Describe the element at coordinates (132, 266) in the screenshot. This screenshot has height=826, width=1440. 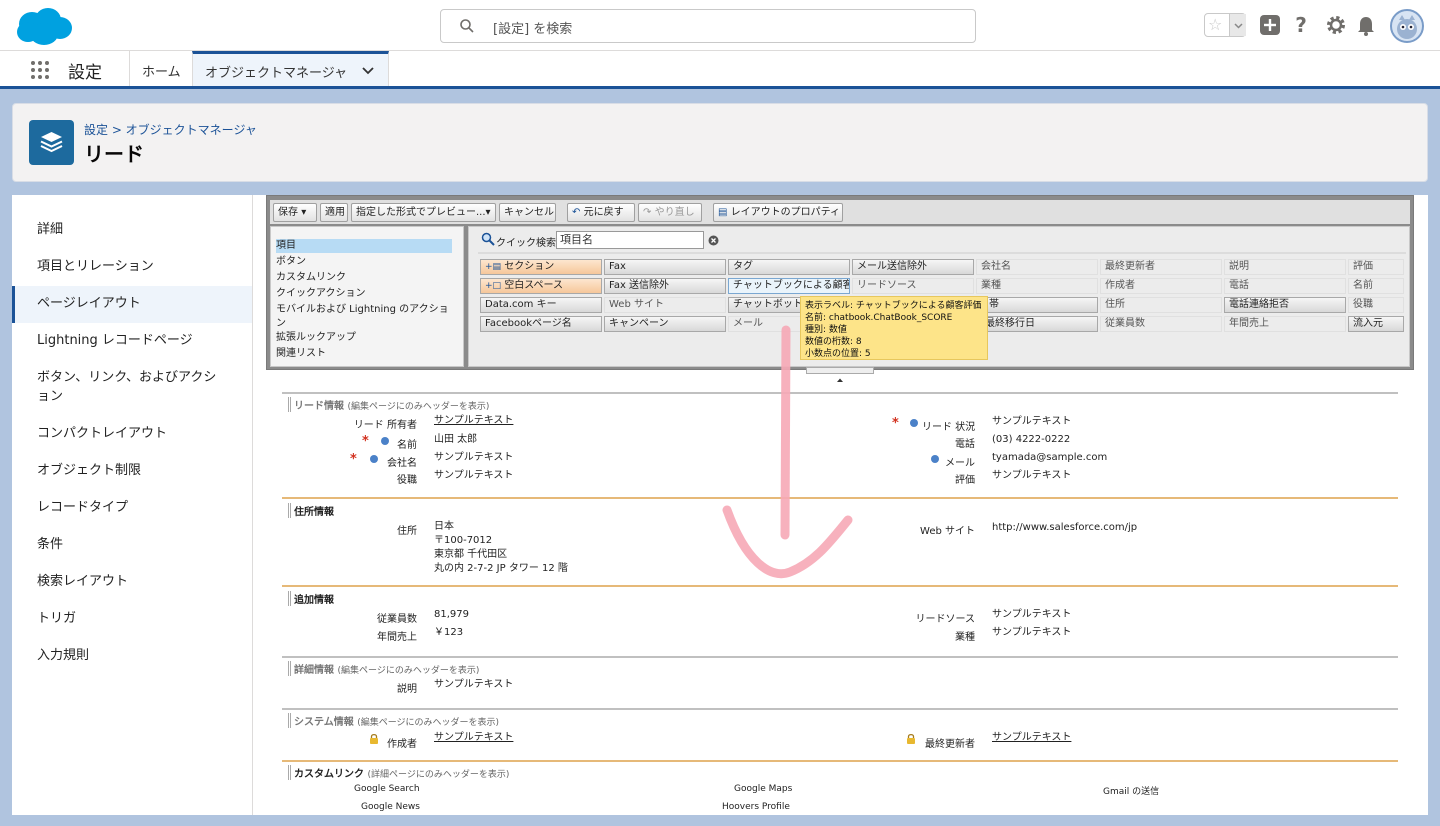
I see `sidebar-item-fields: 項目とリレーション` at that location.